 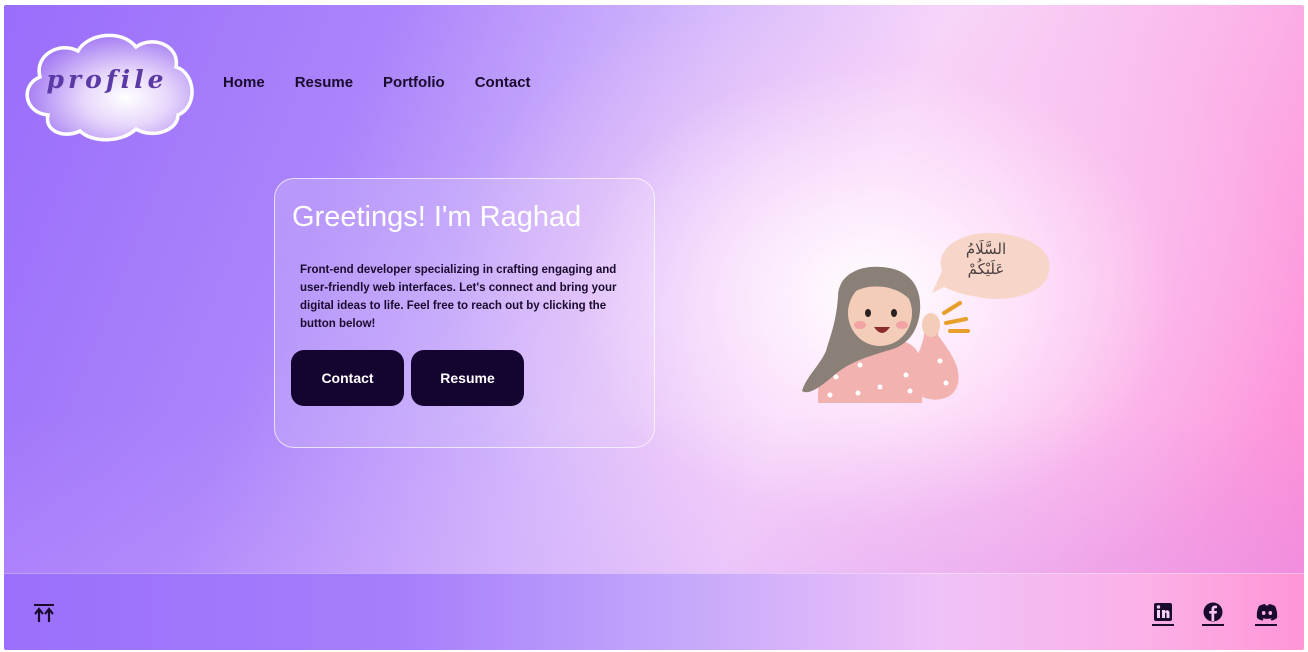 I want to click on linkedin-icon, so click(x=1163, y=613).